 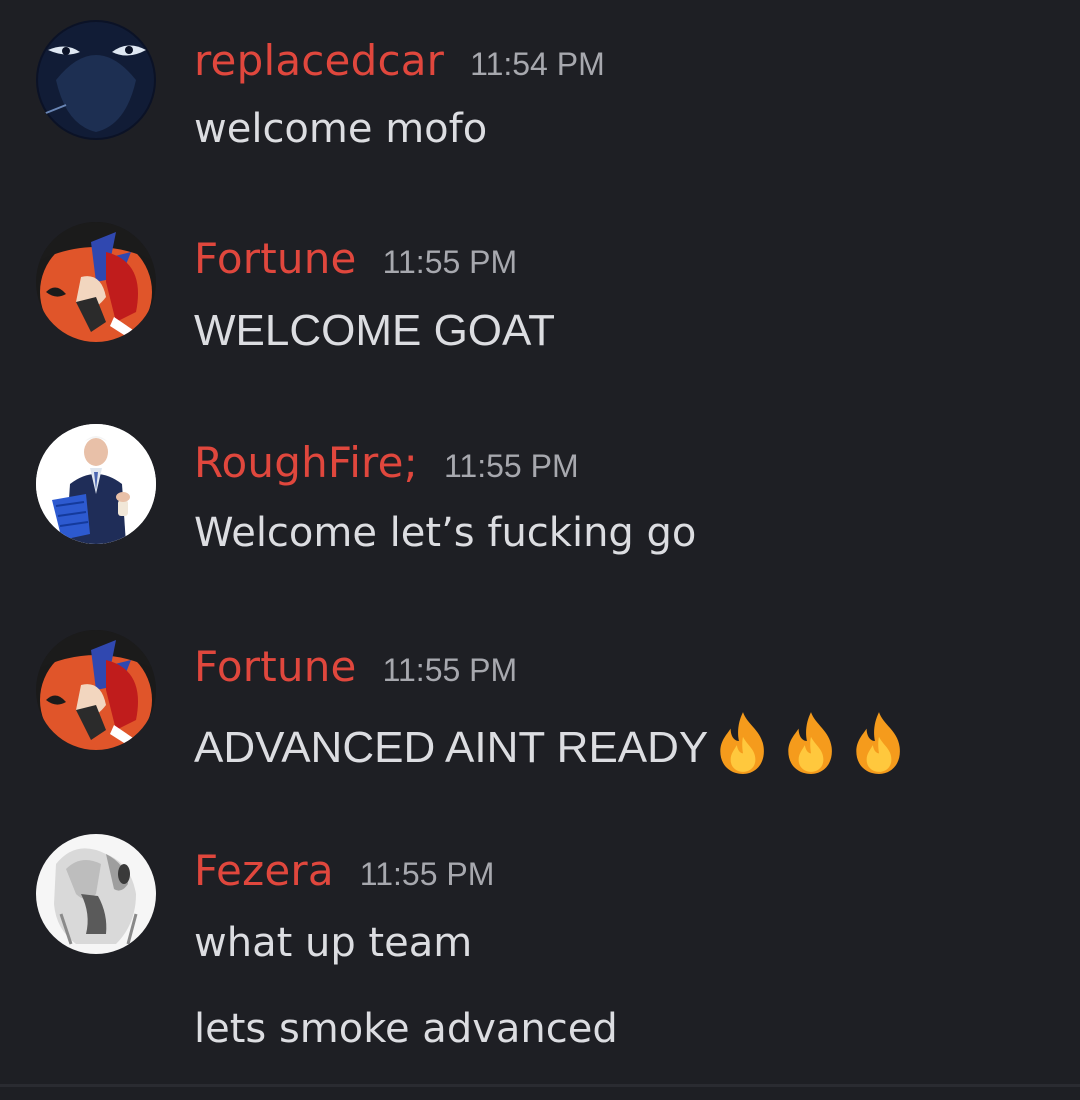 I want to click on message-text: ADVANCED AINT READY, so click(x=554, y=743).